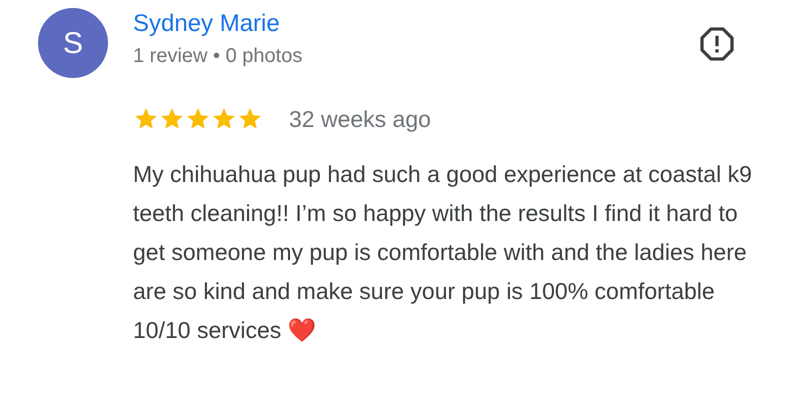  I want to click on report-icon, so click(717, 44).